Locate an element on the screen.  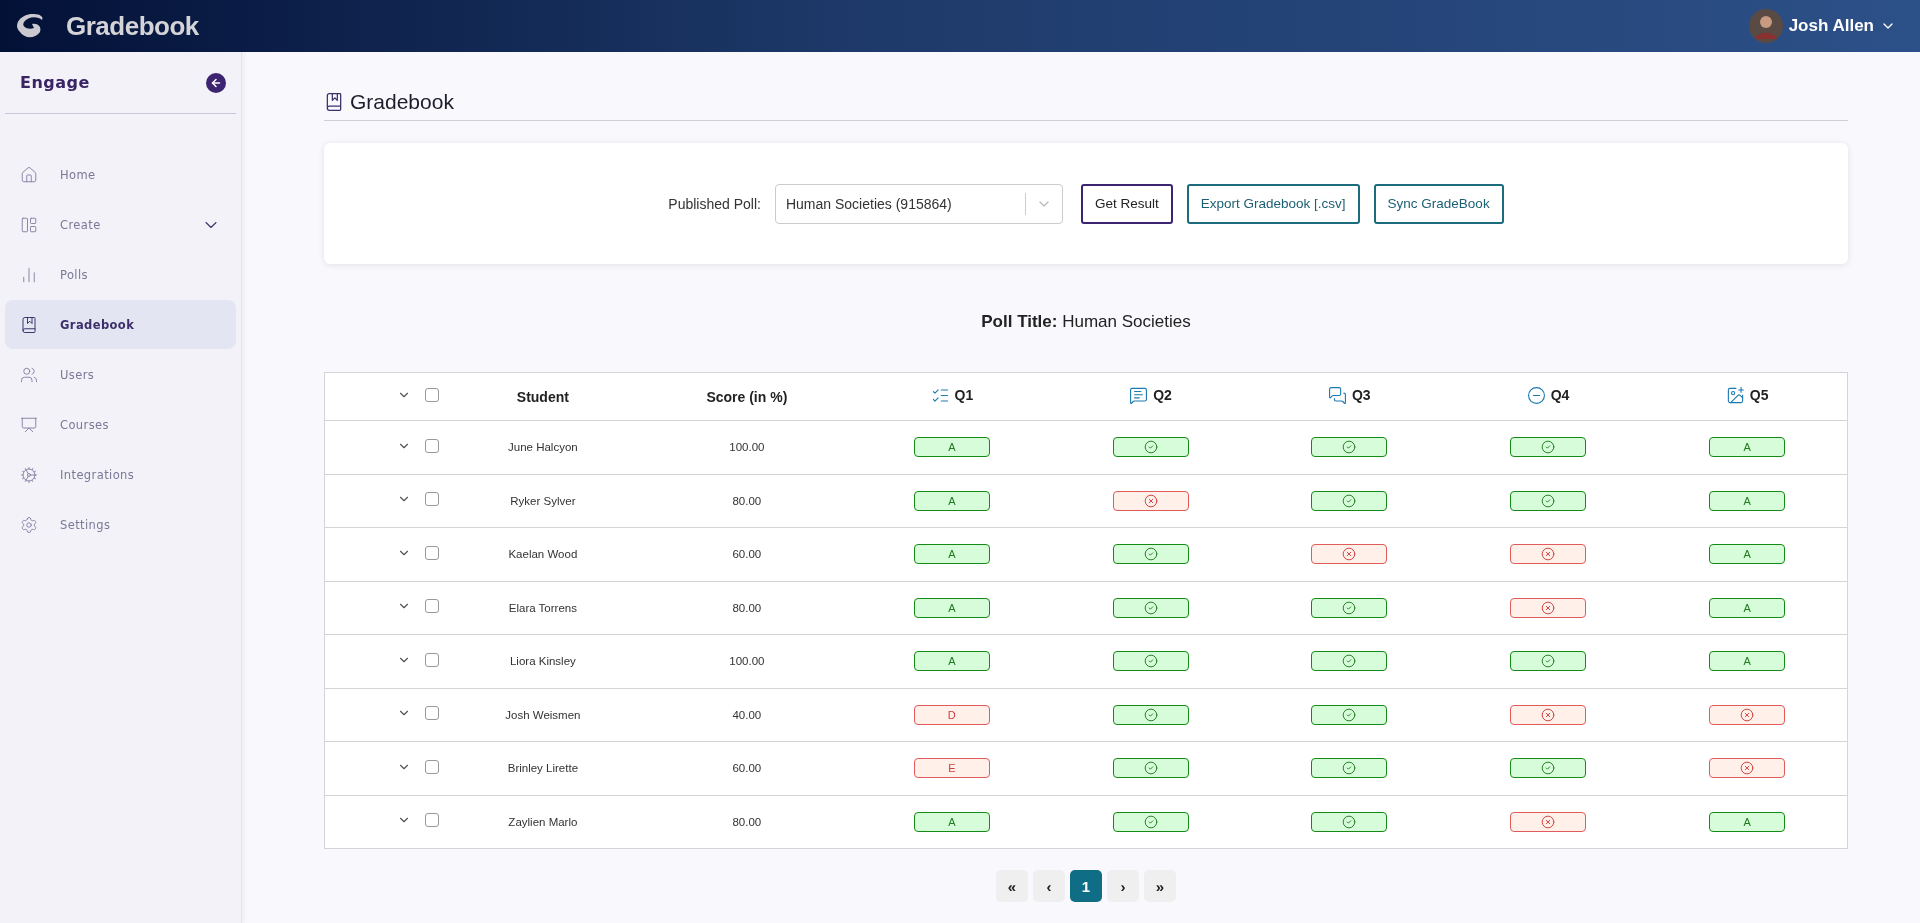
student-name: Elara Torrens is located at coordinates (543, 608).